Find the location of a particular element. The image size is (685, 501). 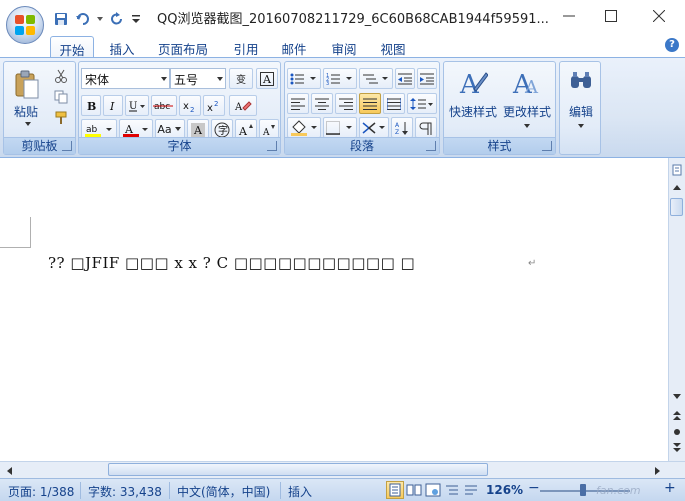

paint-bucket-icon is located at coordinates (304, 127).